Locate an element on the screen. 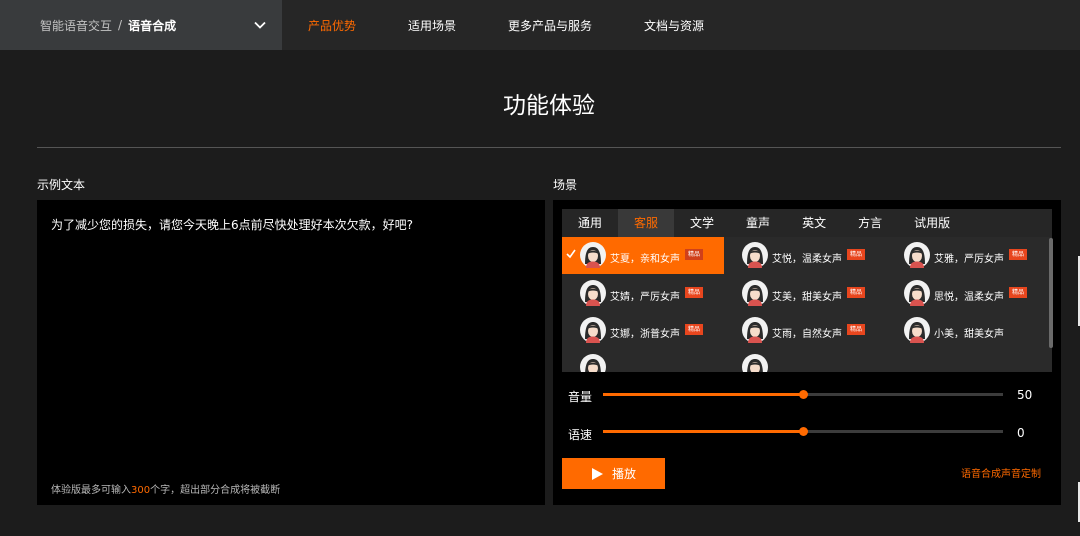 Image resolution: width=1080 pixels, height=536 pixels. volume-label: 音量 is located at coordinates (580, 397).